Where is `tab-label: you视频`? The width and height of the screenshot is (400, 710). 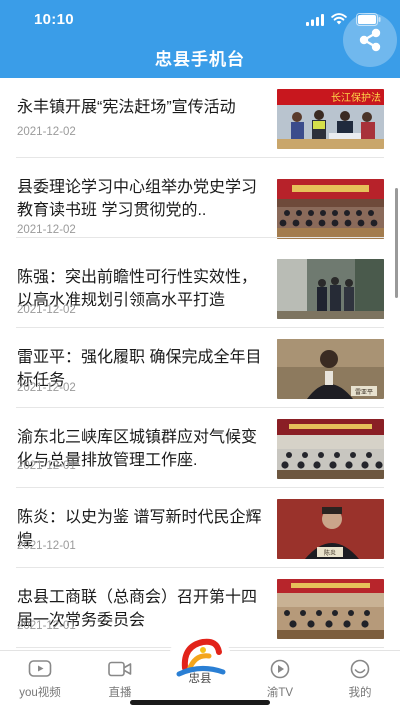 tab-label: you视频 is located at coordinates (40, 693).